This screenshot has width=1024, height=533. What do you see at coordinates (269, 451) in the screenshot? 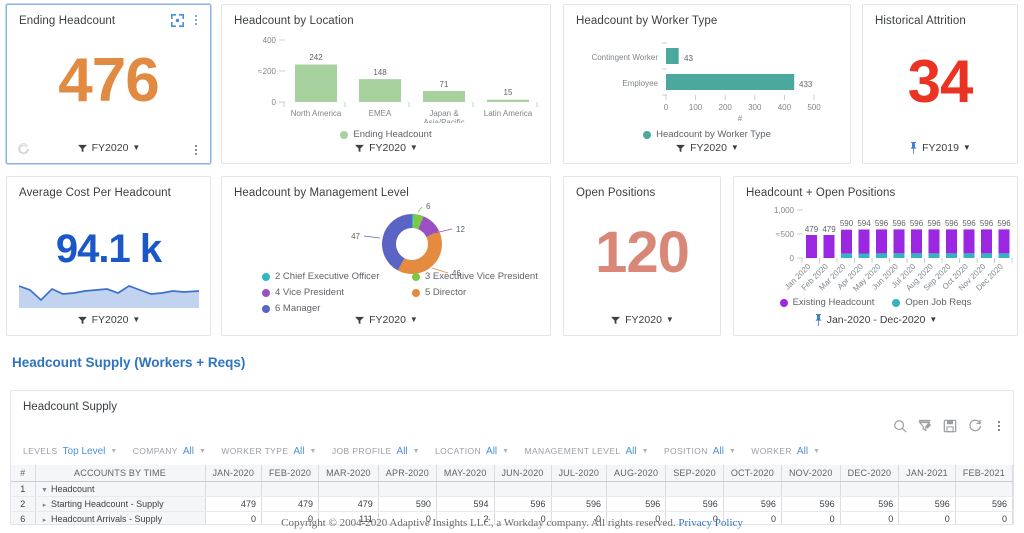
I see `filter-worker-type: WORKER TYPE All ▼` at bounding box center [269, 451].